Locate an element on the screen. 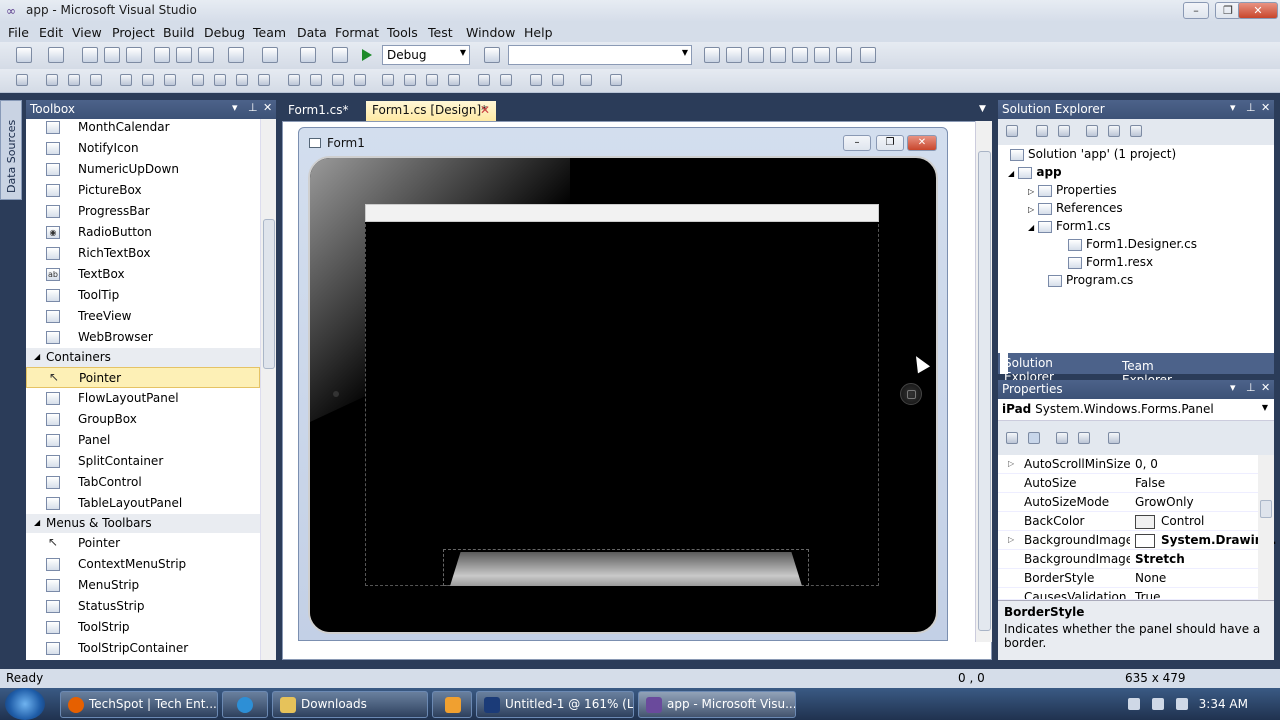 This screenshot has height=720, width=1280. new-project-icon is located at coordinates (24, 55).